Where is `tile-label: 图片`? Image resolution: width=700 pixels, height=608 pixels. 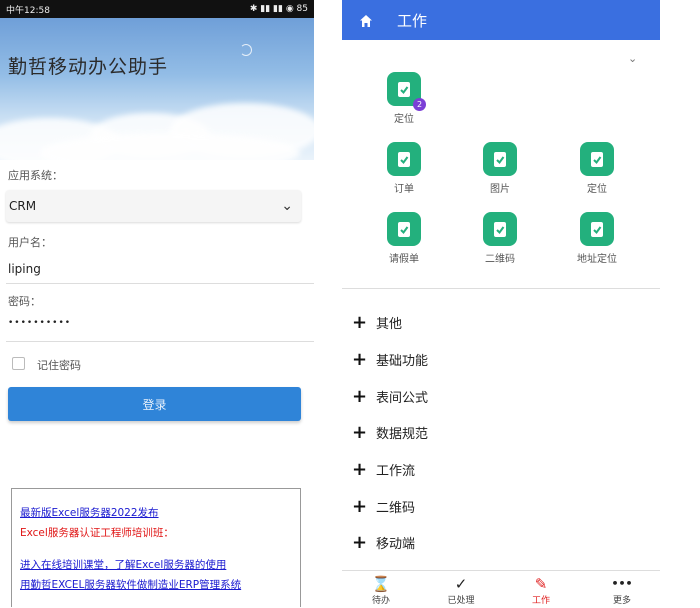 tile-label: 图片 is located at coordinates (500, 189).